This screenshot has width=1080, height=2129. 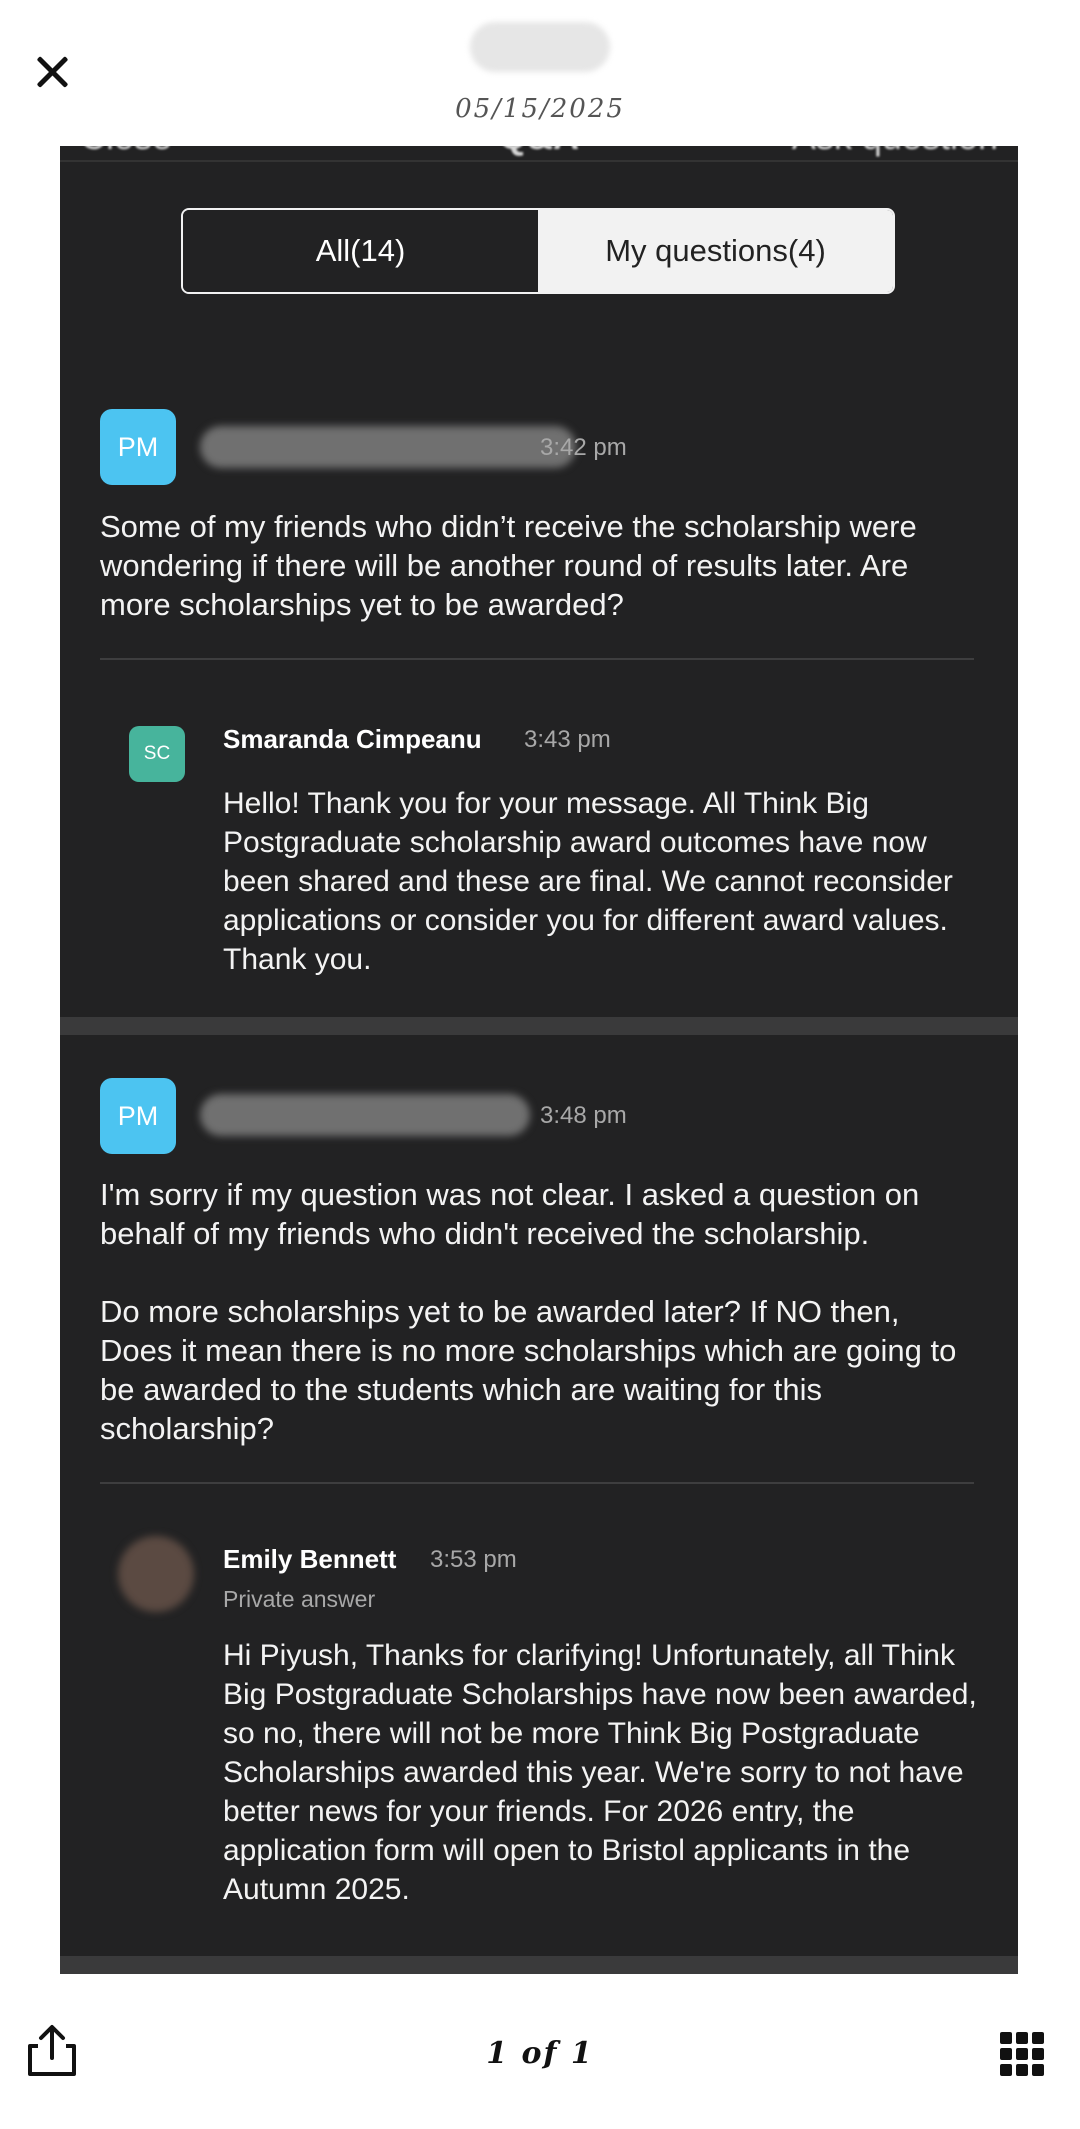 I want to click on answerer-avatar, so click(x=156, y=1574).